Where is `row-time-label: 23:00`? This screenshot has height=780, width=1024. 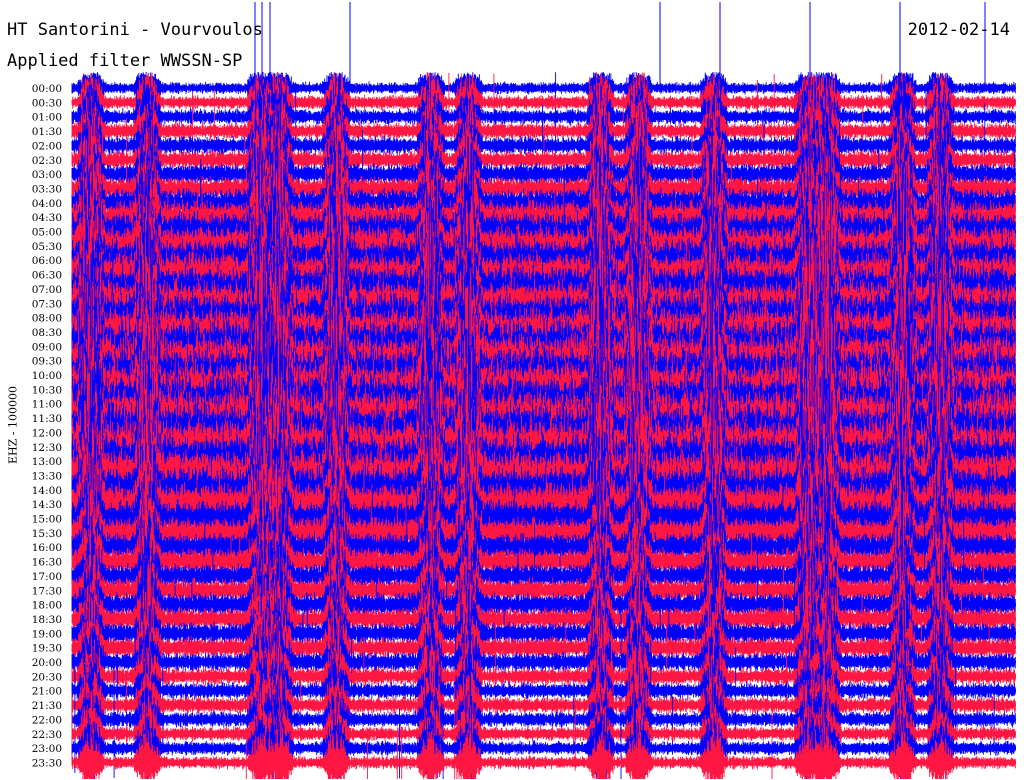
row-time-label: 23:00 is located at coordinates (47, 749).